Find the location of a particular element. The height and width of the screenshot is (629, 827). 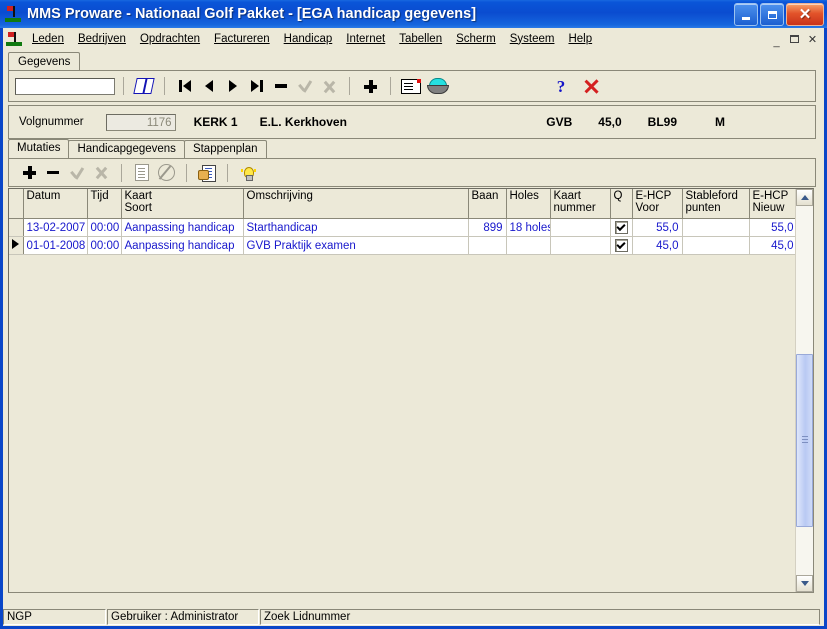

menu-item-tabellen: Tabellen is located at coordinates (420, 39).